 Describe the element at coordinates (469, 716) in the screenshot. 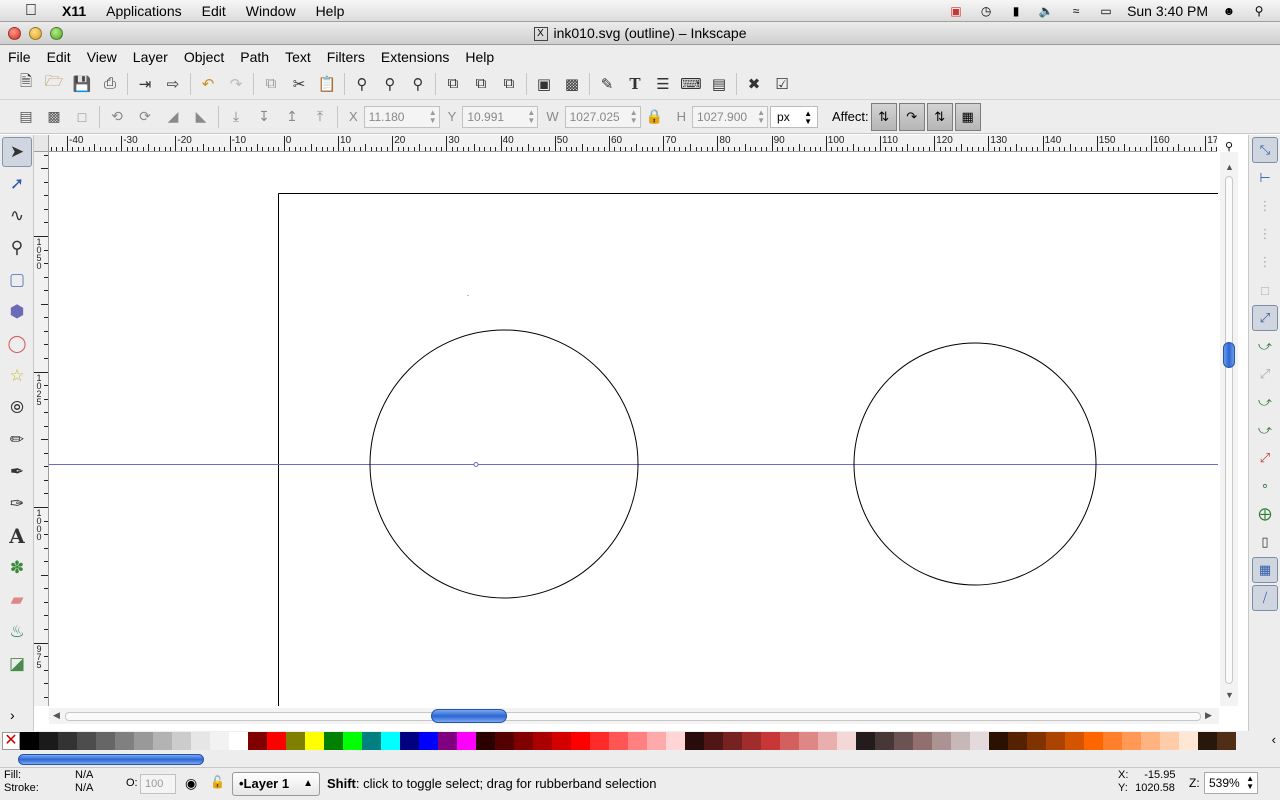

I see `horizontal-scroll-thumb` at that location.